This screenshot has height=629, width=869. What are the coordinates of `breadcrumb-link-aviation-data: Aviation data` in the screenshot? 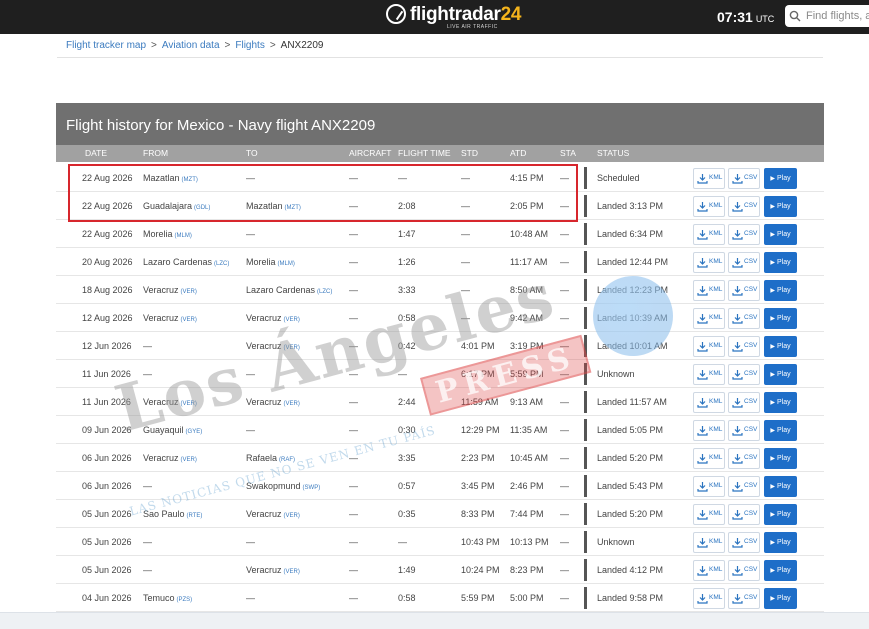 It's located at (191, 45).